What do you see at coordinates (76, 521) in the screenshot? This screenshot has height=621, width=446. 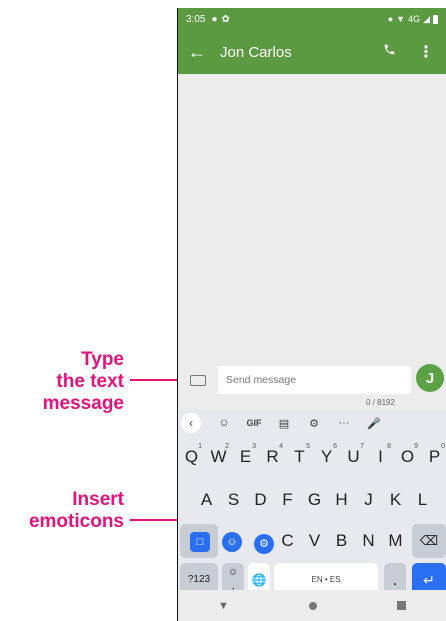 I see `callout-line-2: emoticons` at bounding box center [76, 521].